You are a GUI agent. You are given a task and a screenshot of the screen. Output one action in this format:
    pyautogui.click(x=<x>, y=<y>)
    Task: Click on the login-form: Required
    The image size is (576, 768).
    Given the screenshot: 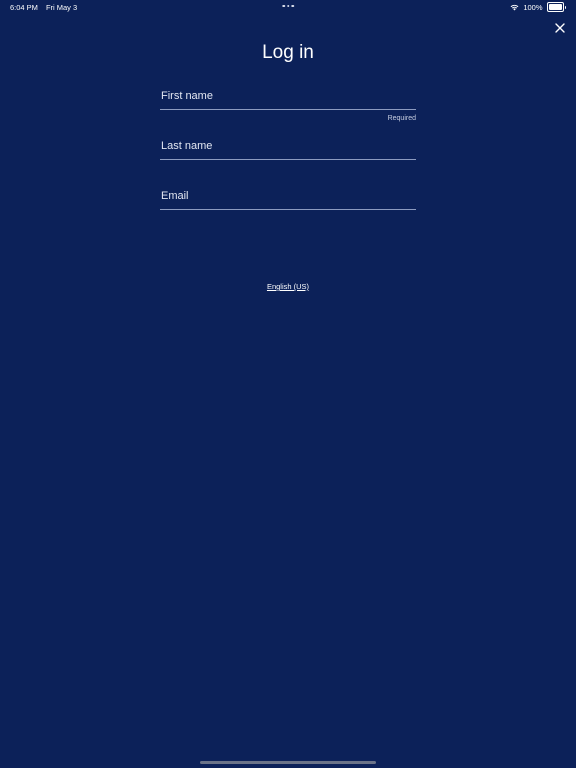 What is the action you would take?
    pyautogui.click(x=288, y=161)
    